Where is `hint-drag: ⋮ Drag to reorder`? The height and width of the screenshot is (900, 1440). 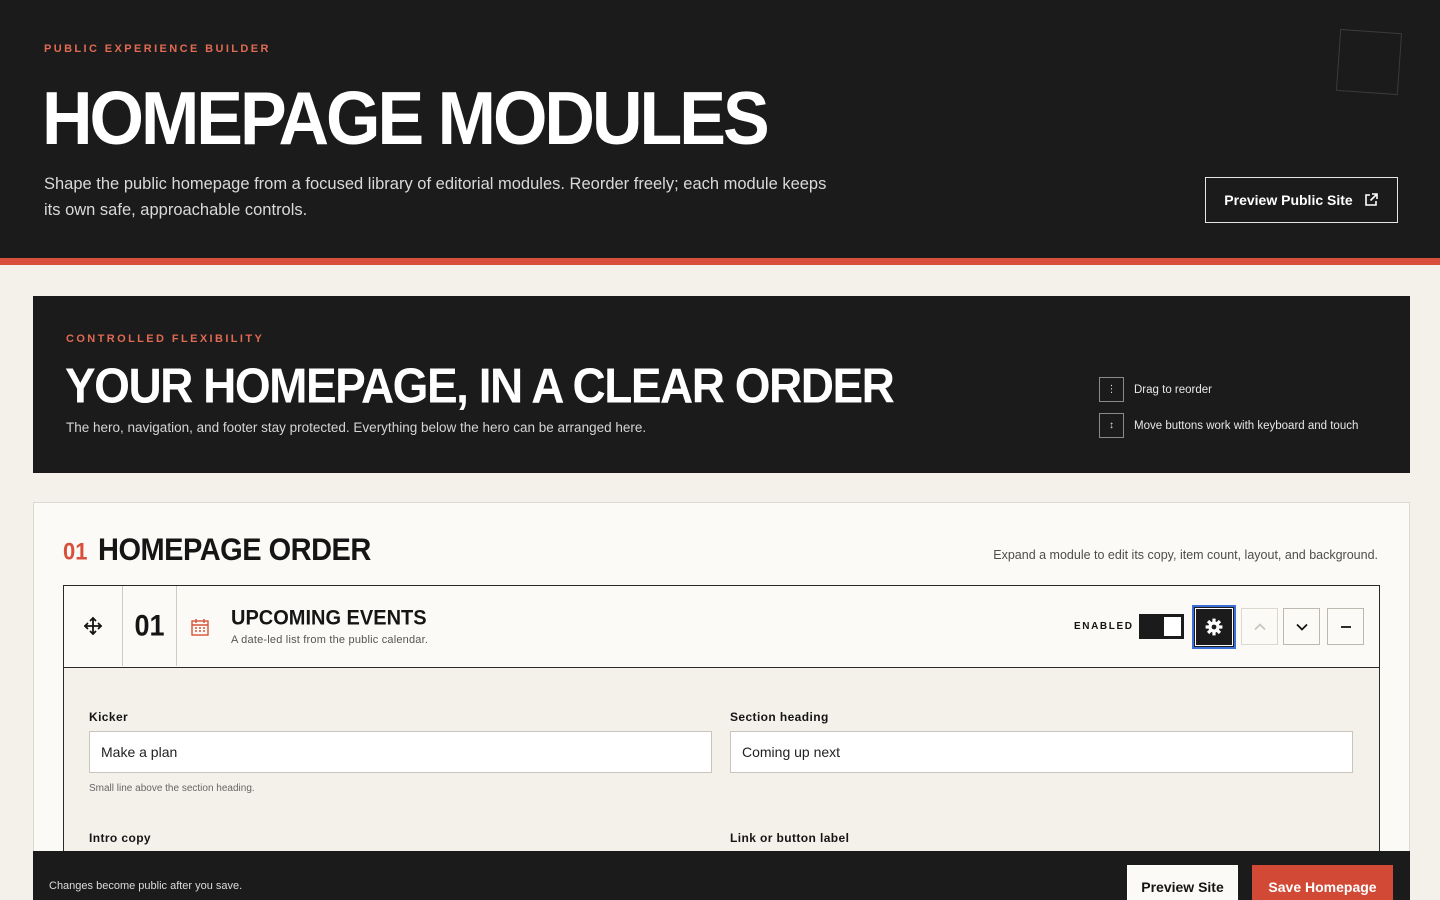
hint-drag: ⋮ Drag to reorder is located at coordinates (1155, 389).